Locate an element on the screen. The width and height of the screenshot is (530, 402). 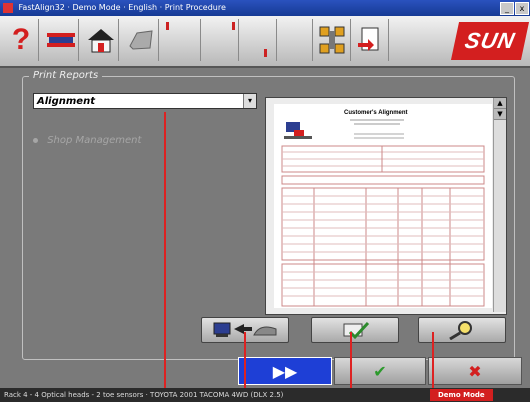
wheel-data-button is located at coordinates (332, 40).